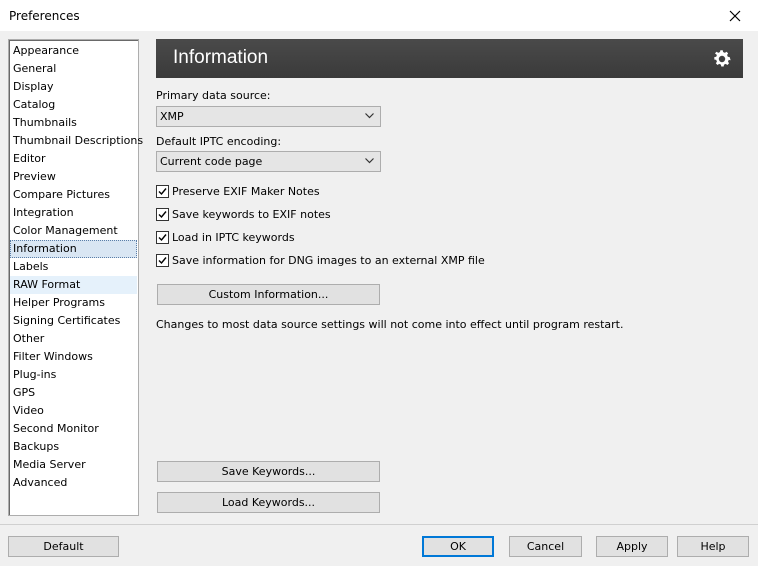 The width and height of the screenshot is (758, 566). I want to click on primary-source-dropdown: XMP, so click(268, 116).